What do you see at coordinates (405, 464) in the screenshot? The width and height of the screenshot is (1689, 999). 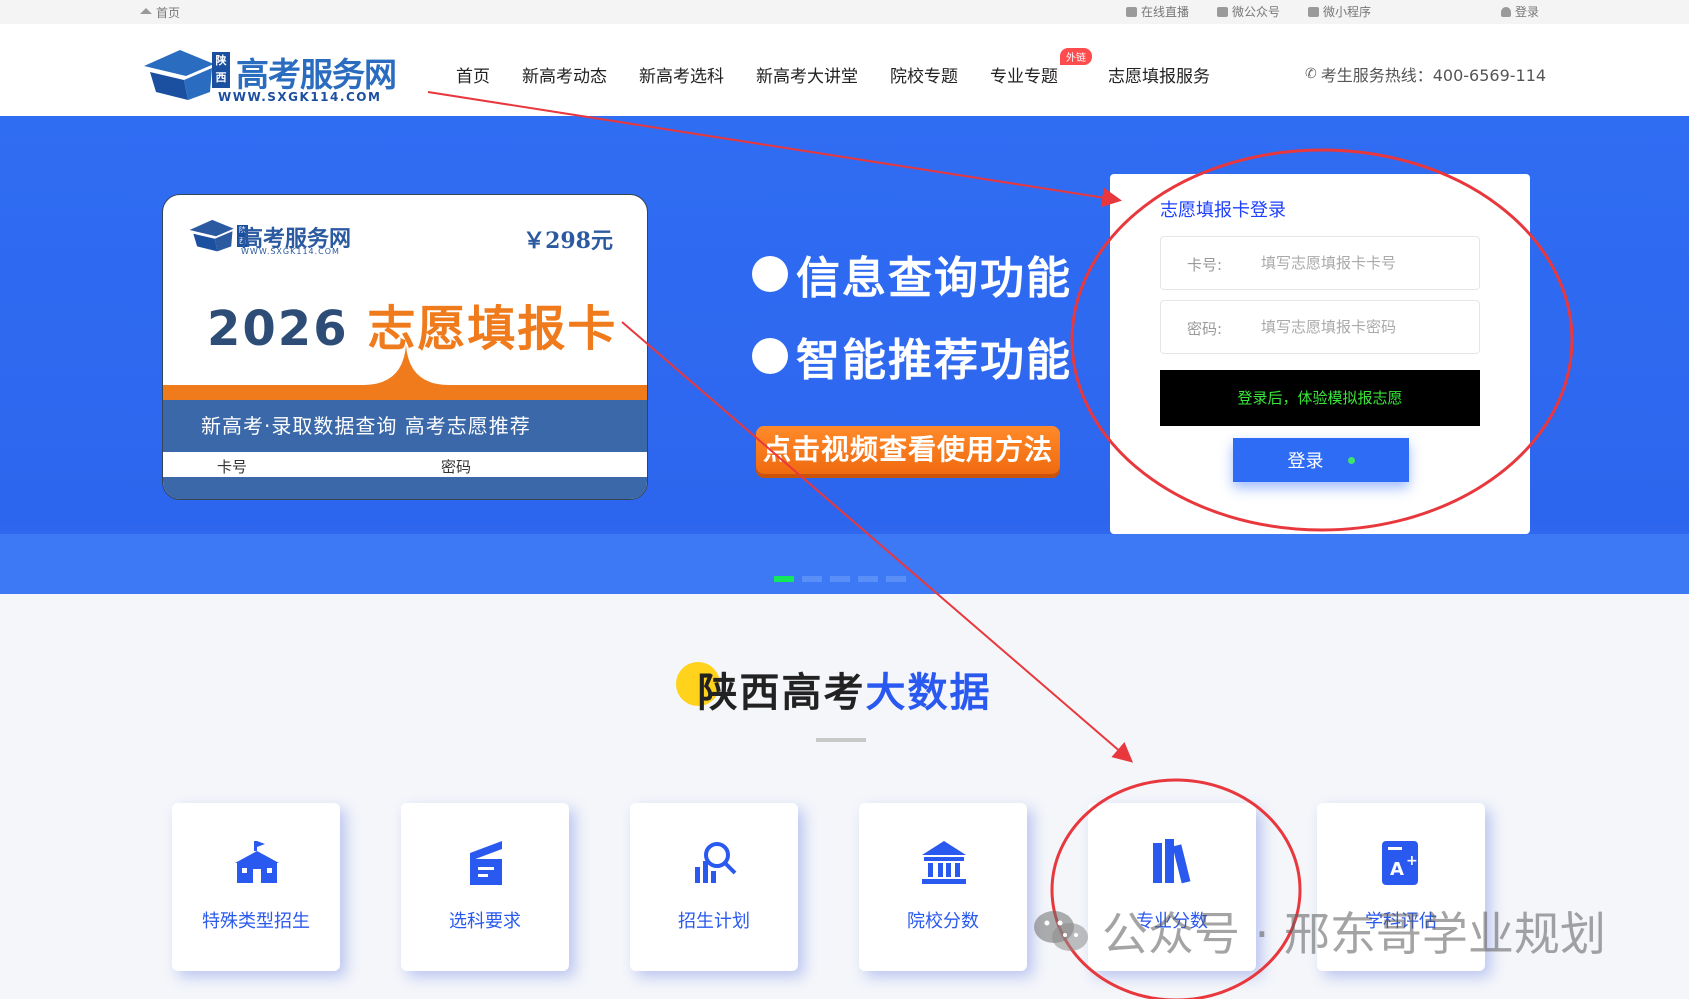 I see `card-fields: 卡号 密码` at bounding box center [405, 464].